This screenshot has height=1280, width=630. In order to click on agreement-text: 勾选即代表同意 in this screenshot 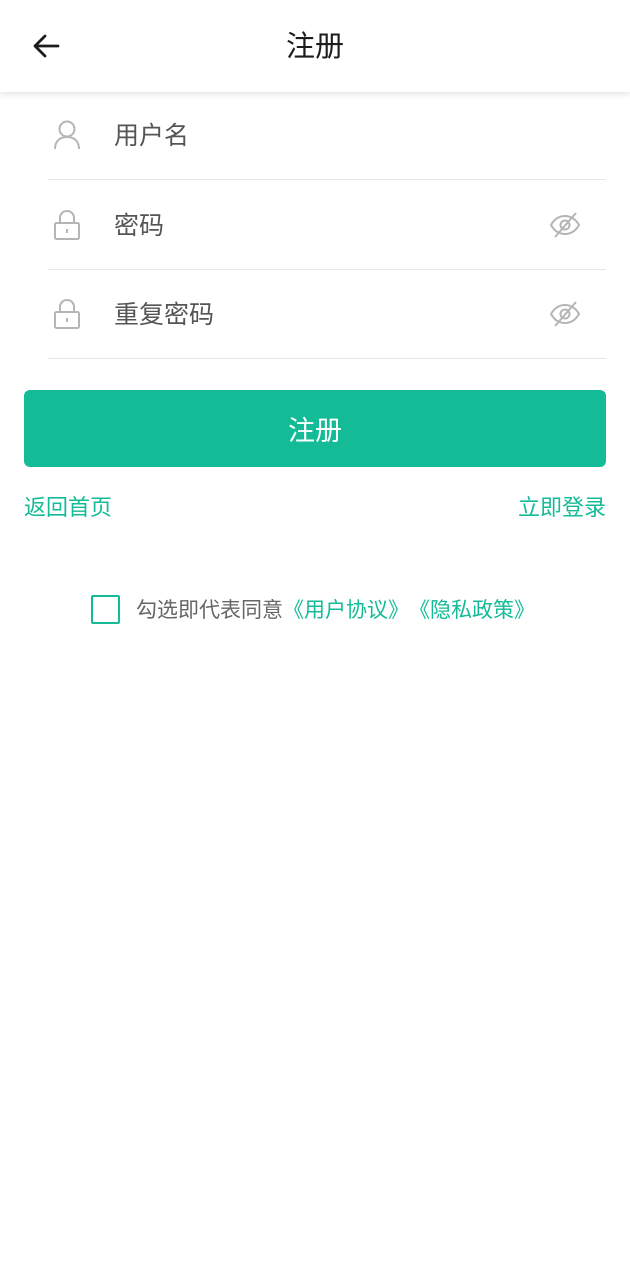, I will do `click(209, 610)`.